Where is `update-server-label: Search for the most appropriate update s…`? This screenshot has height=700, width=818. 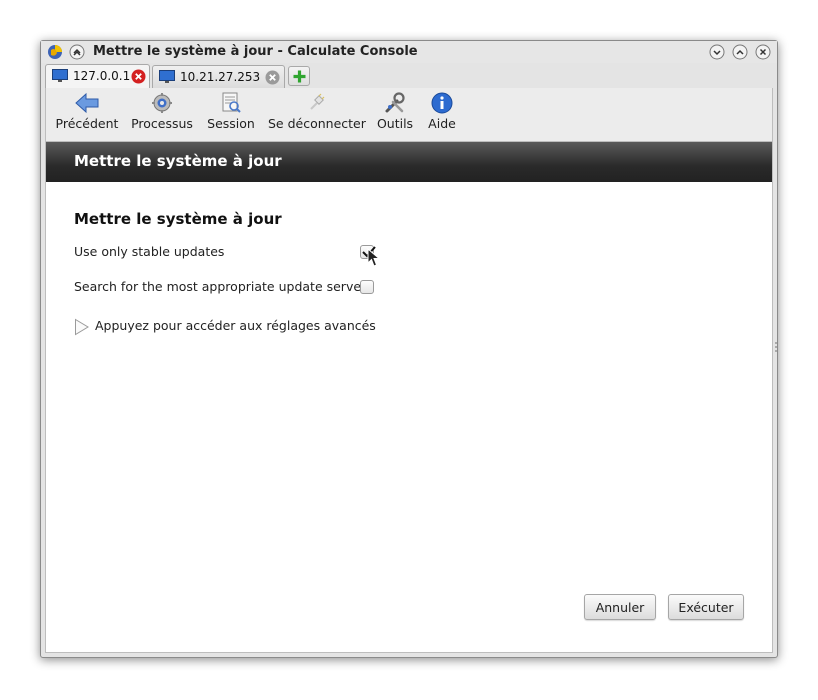
update-server-label: Search for the most appropriate update s… is located at coordinates (220, 286).